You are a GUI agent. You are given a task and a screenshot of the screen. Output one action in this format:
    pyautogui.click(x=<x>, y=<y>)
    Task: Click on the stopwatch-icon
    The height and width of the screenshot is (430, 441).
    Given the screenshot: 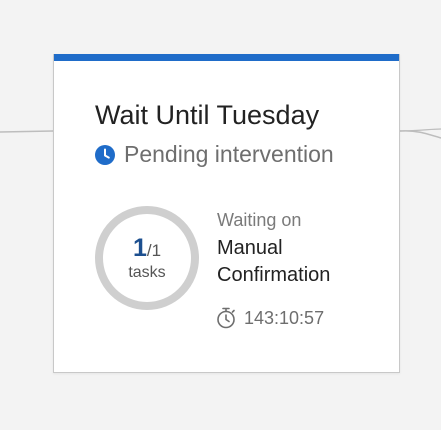 What is the action you would take?
    pyautogui.click(x=226, y=318)
    